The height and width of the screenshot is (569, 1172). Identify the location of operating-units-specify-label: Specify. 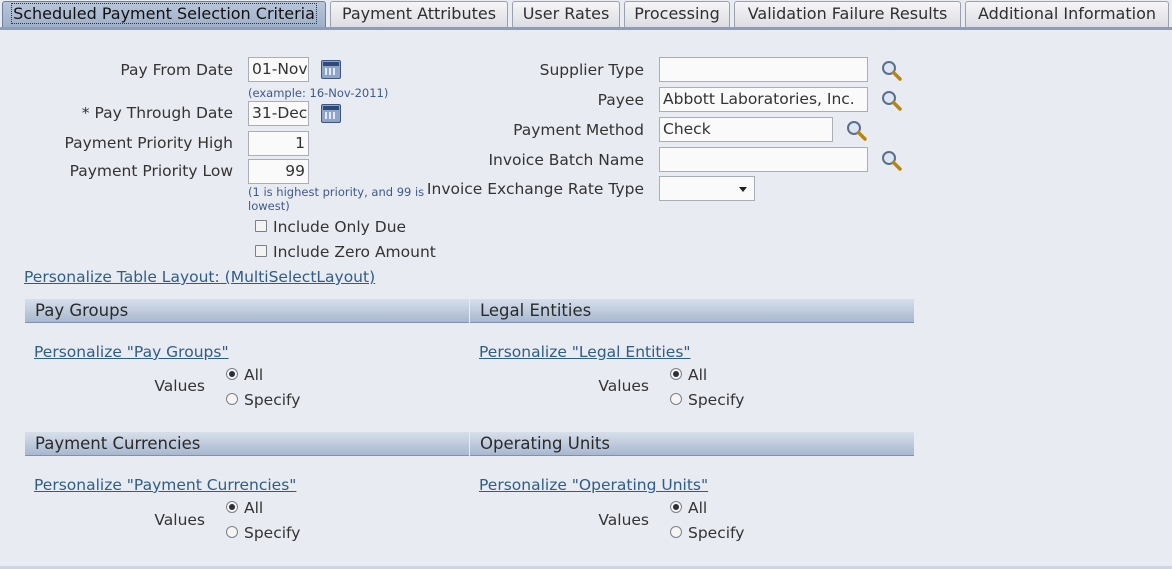
(716, 533).